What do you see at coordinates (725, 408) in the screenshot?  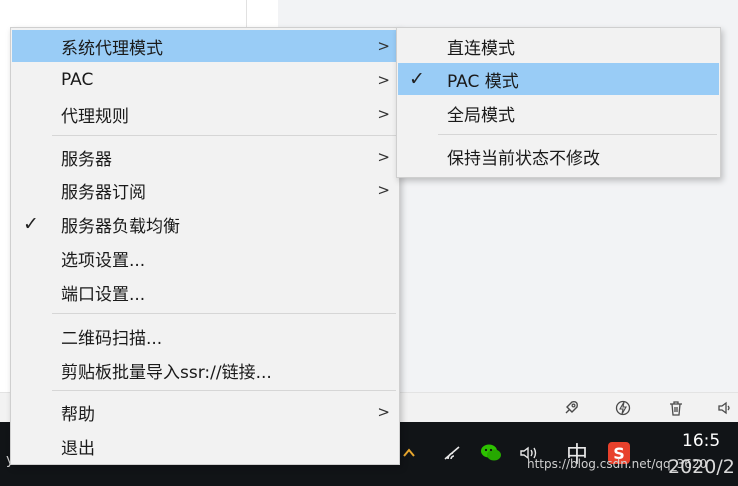 I see `speaker-icon` at bounding box center [725, 408].